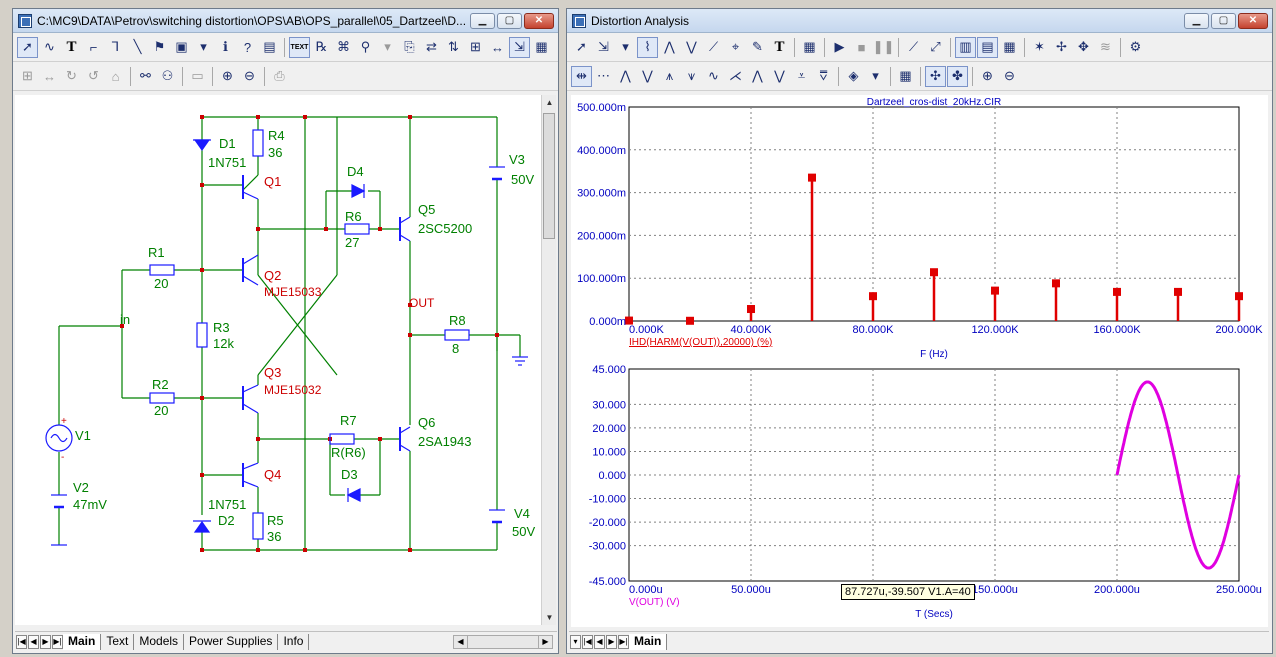  Describe the element at coordinates (1061, 47) in the screenshot. I see `tag-mode-icon: ✢` at that location.